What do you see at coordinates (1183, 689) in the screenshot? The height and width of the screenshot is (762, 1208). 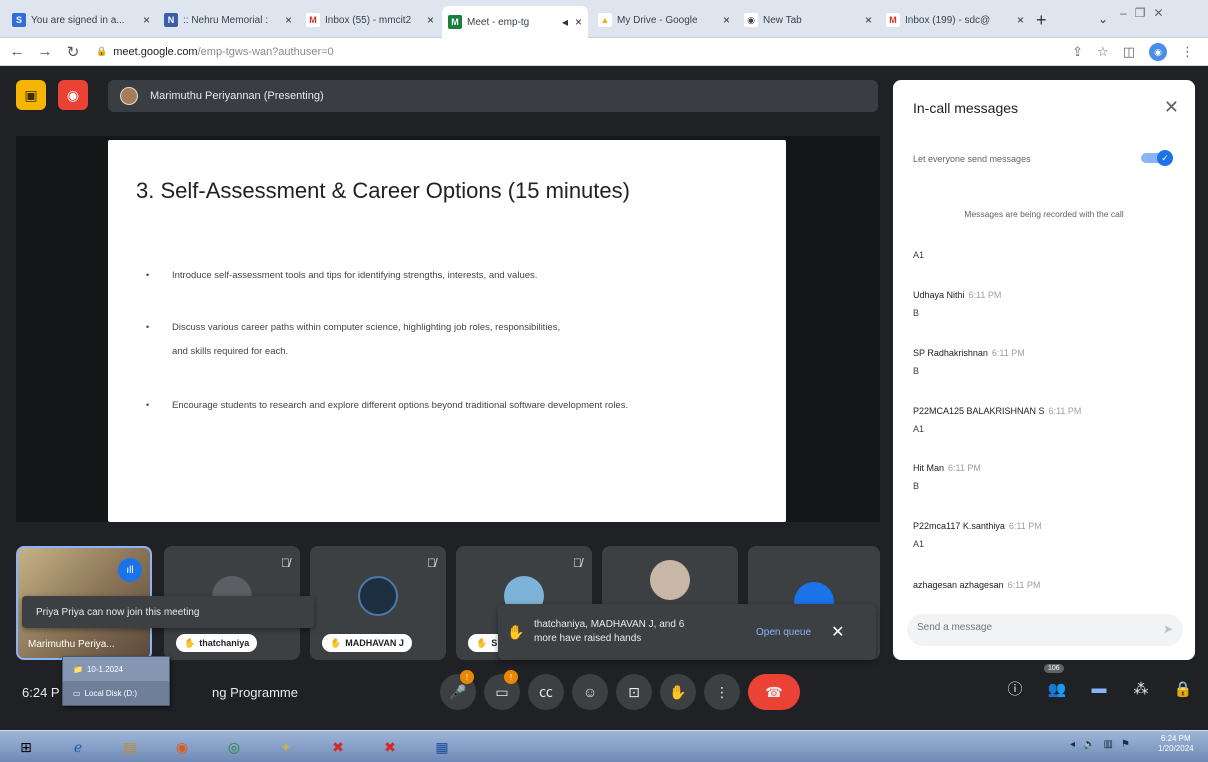 I see `host-controls-icon: 🔒` at bounding box center [1183, 689].